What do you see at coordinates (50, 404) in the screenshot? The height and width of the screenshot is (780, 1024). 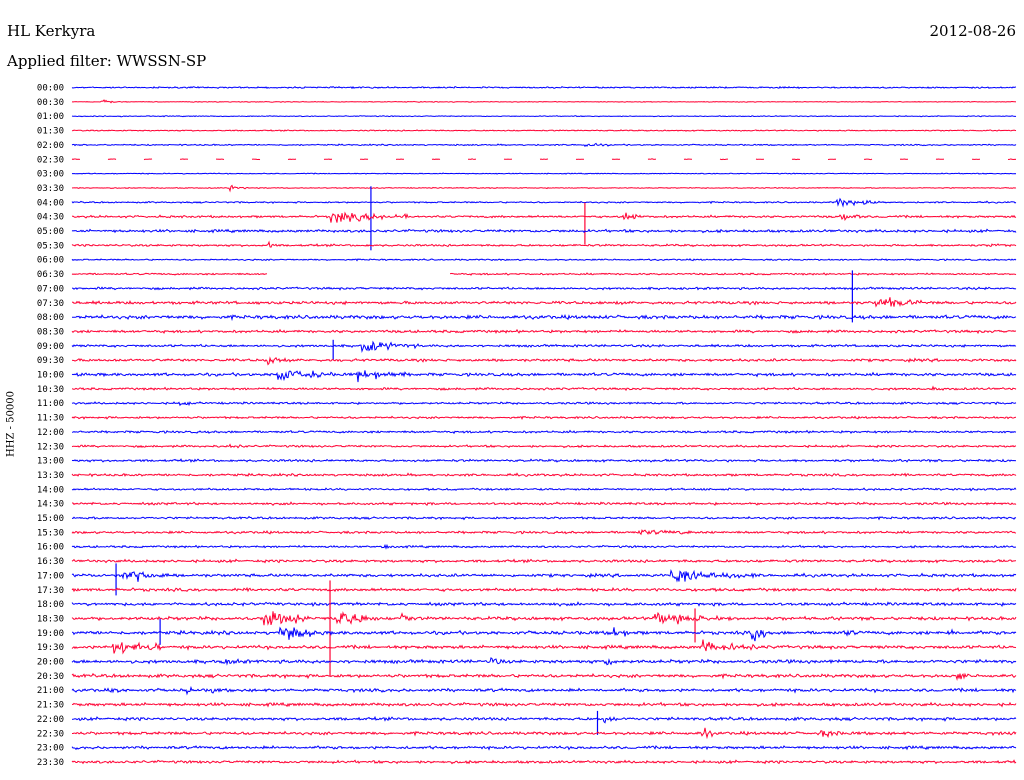 I see `row-time-label: 11:00` at bounding box center [50, 404].